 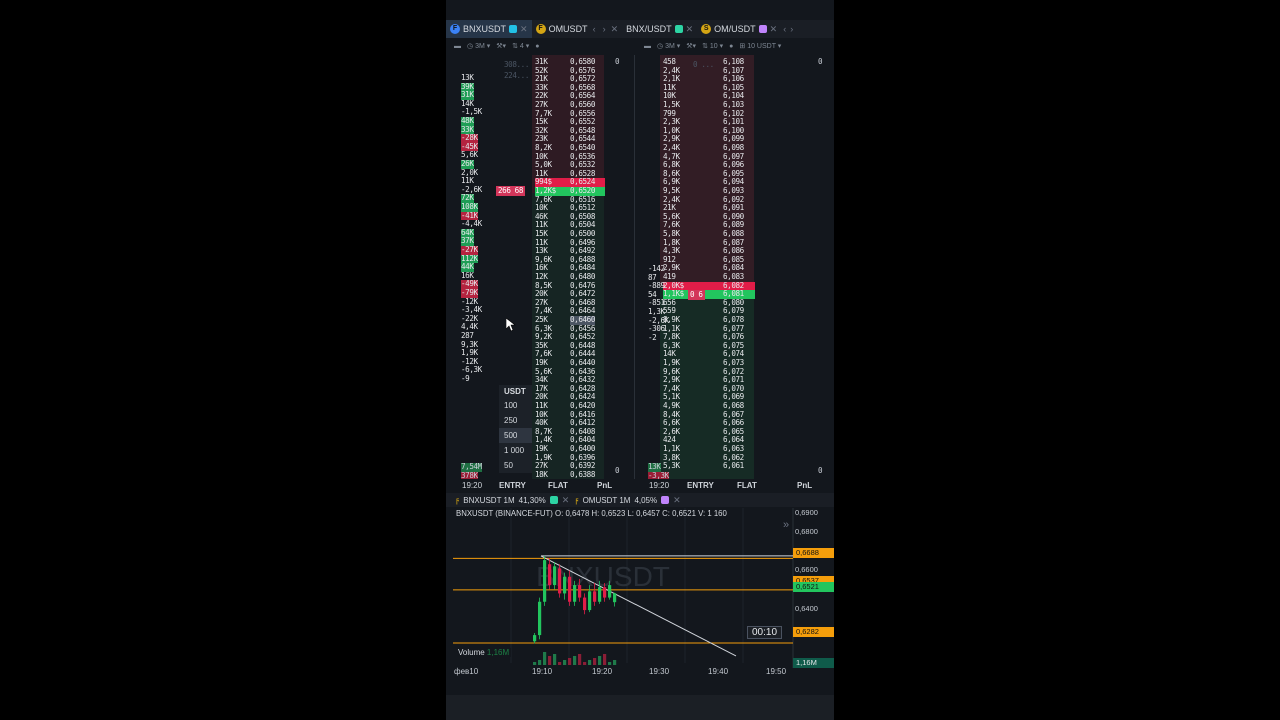 I want to click on exchange-badge-icon: ϝ, so click(x=577, y=500).